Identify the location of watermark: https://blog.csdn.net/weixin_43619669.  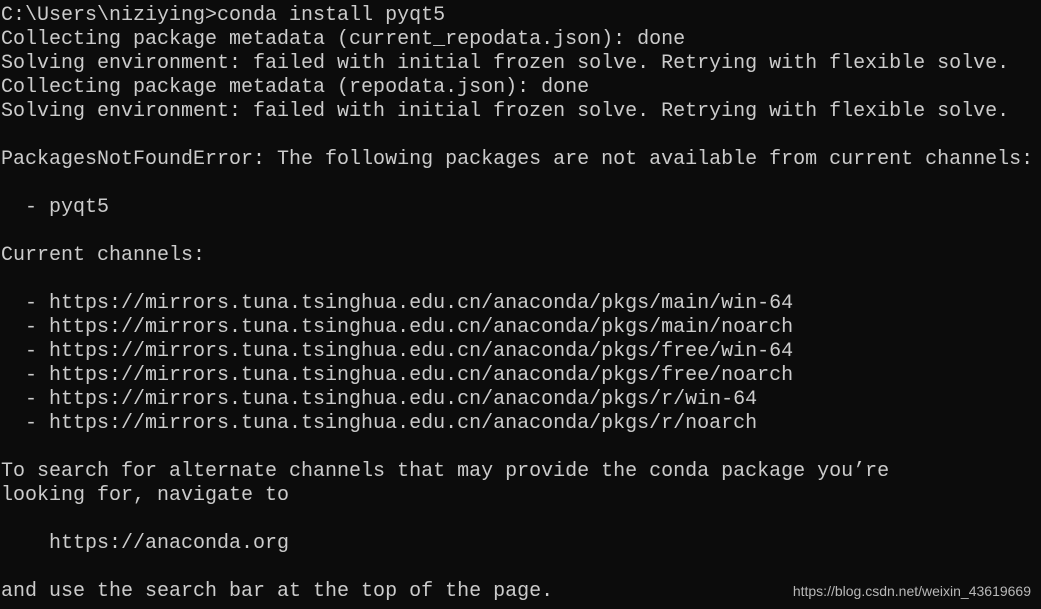
(911, 591).